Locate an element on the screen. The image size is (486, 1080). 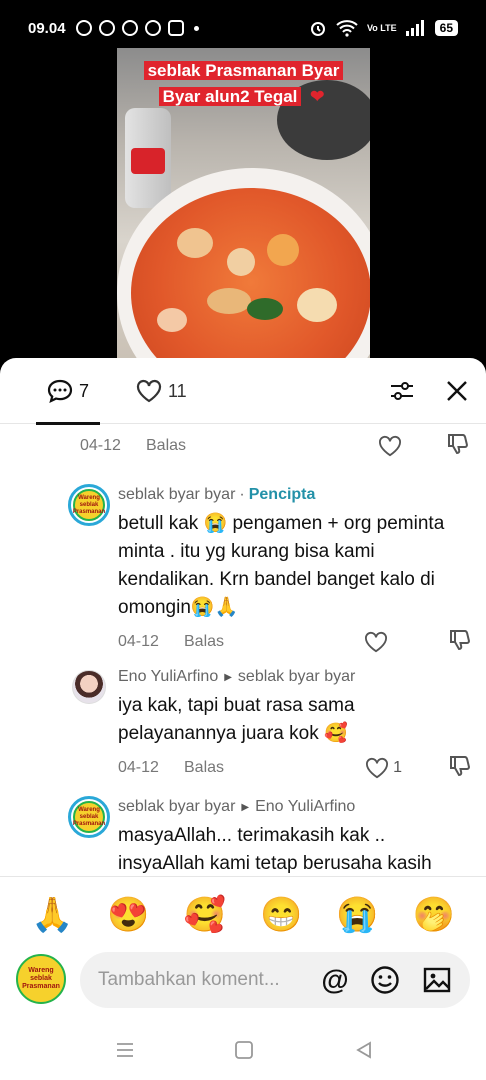
system-icons: Vo LTE 65 is located at coordinates (383, 28).